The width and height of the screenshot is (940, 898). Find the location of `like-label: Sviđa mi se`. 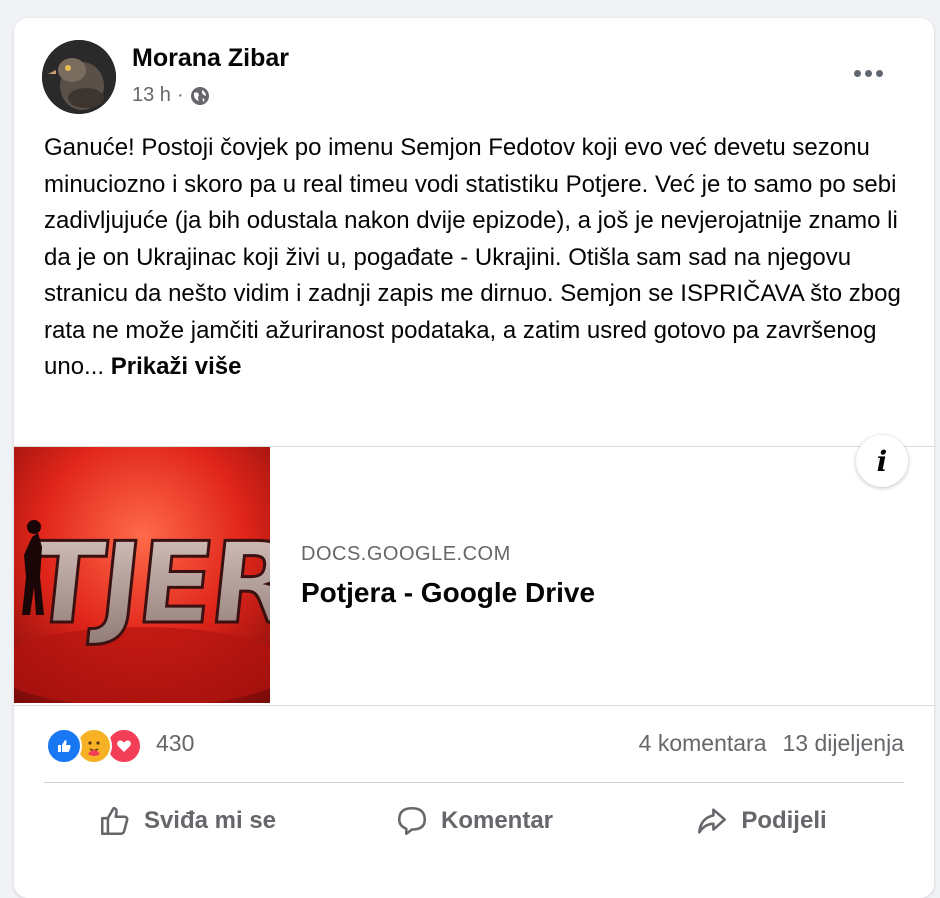

like-label: Sviđa mi se is located at coordinates (210, 820).